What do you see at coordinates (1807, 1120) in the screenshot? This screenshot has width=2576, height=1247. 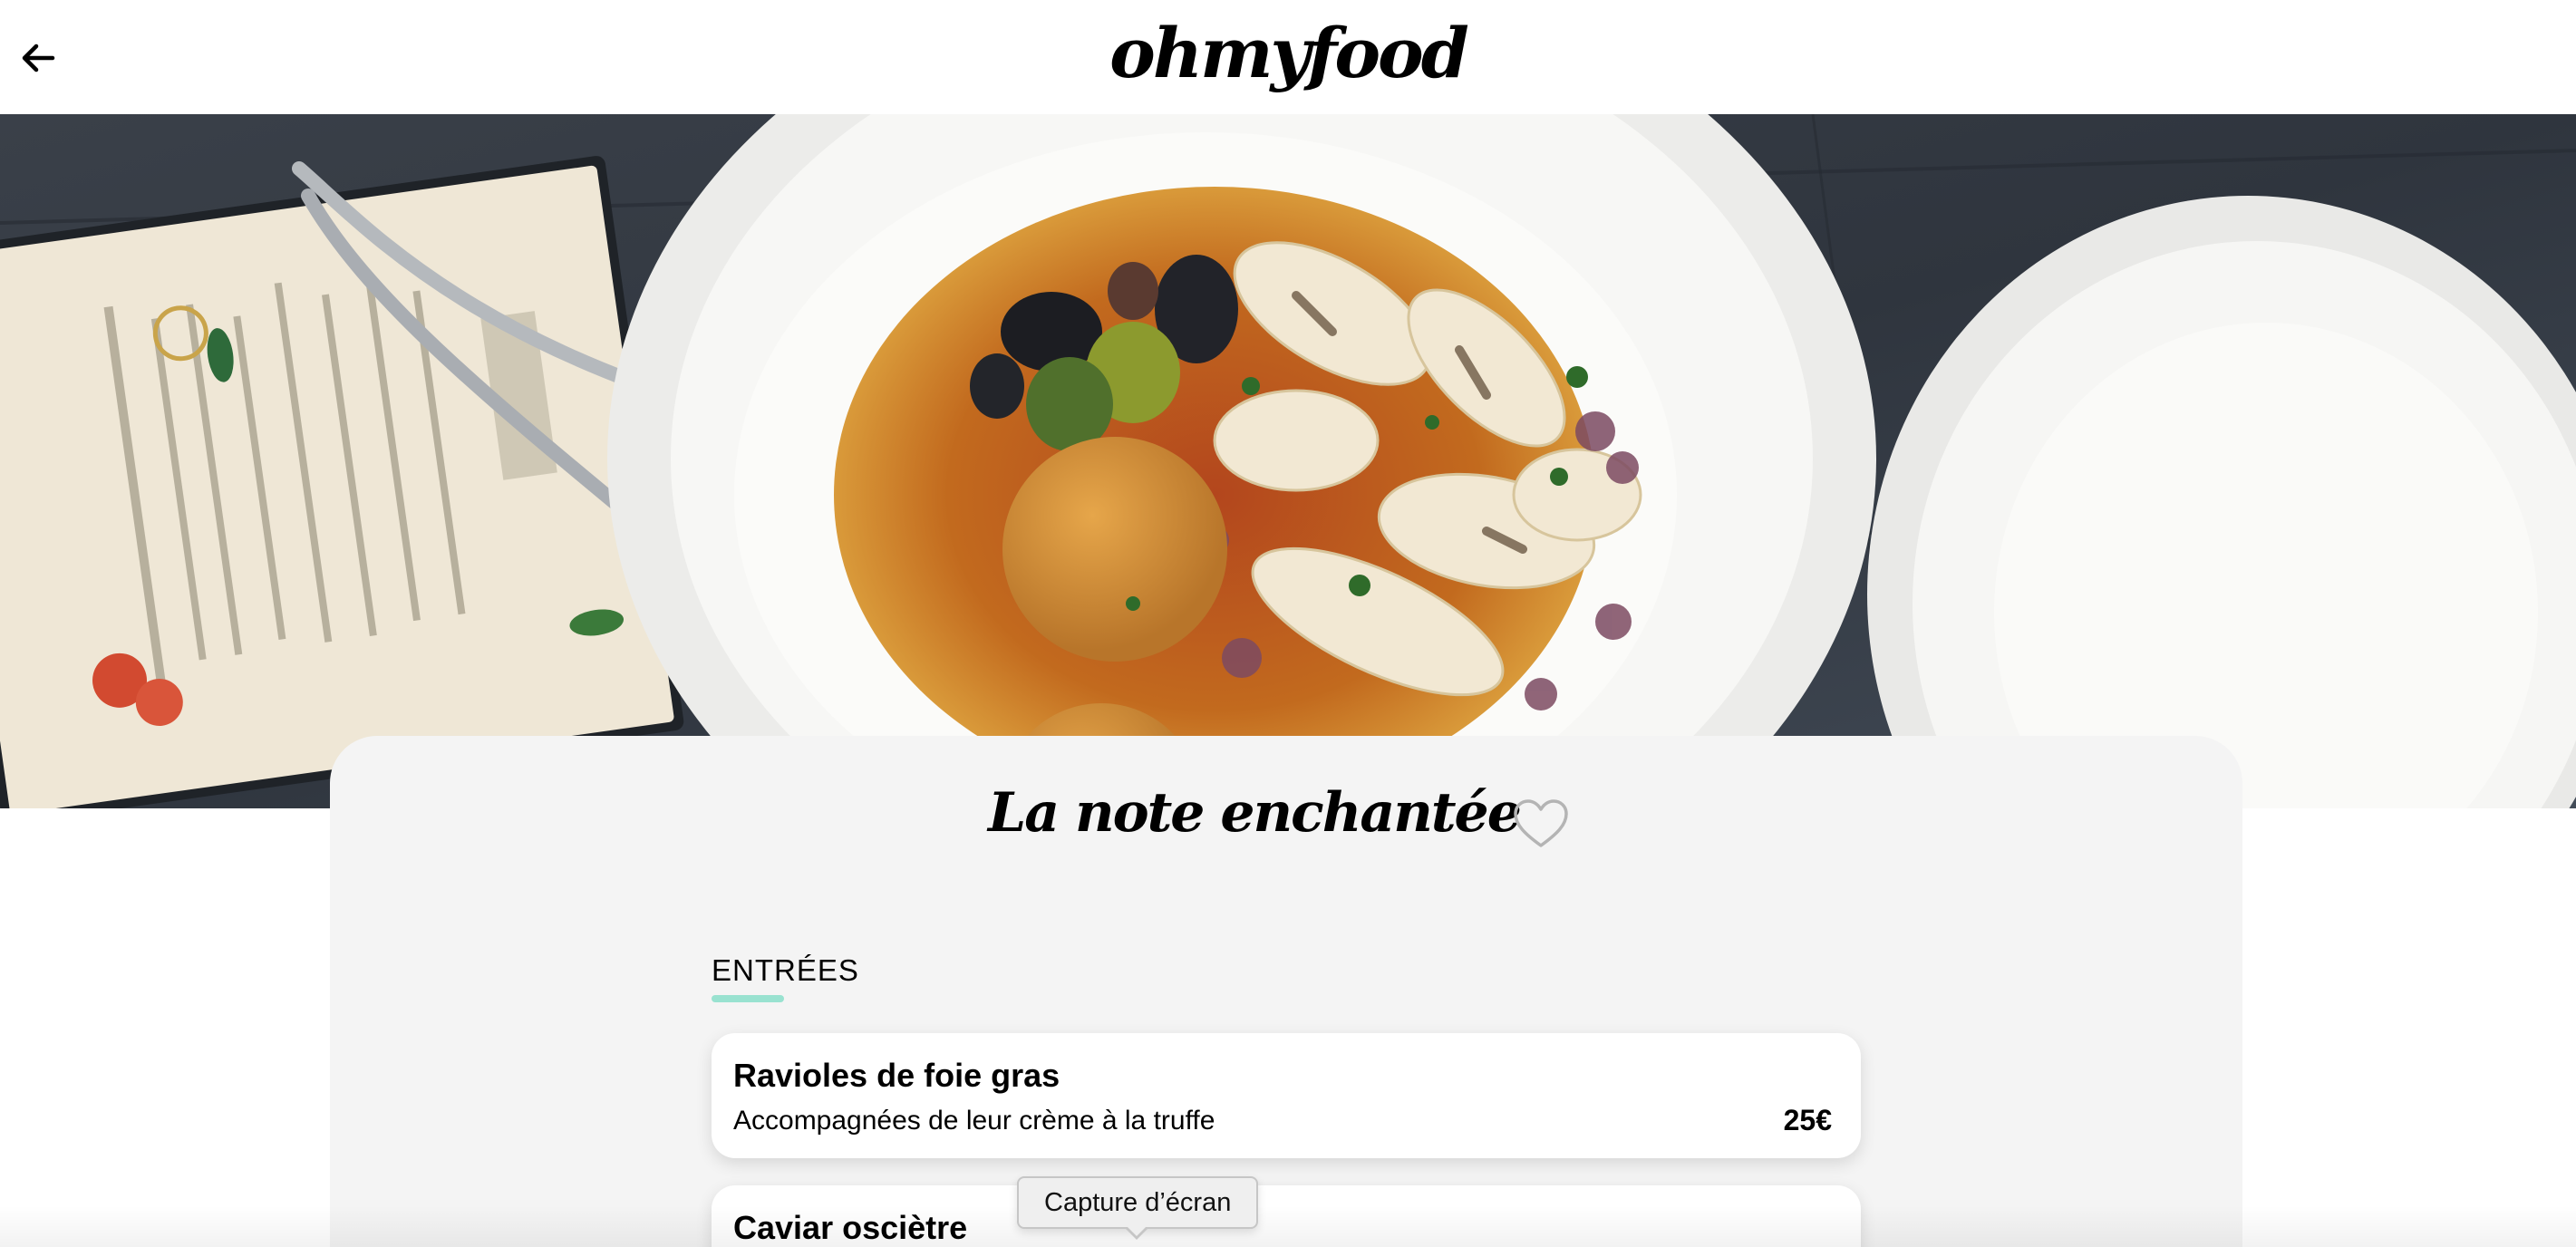 I see `dish-price: 25€` at bounding box center [1807, 1120].